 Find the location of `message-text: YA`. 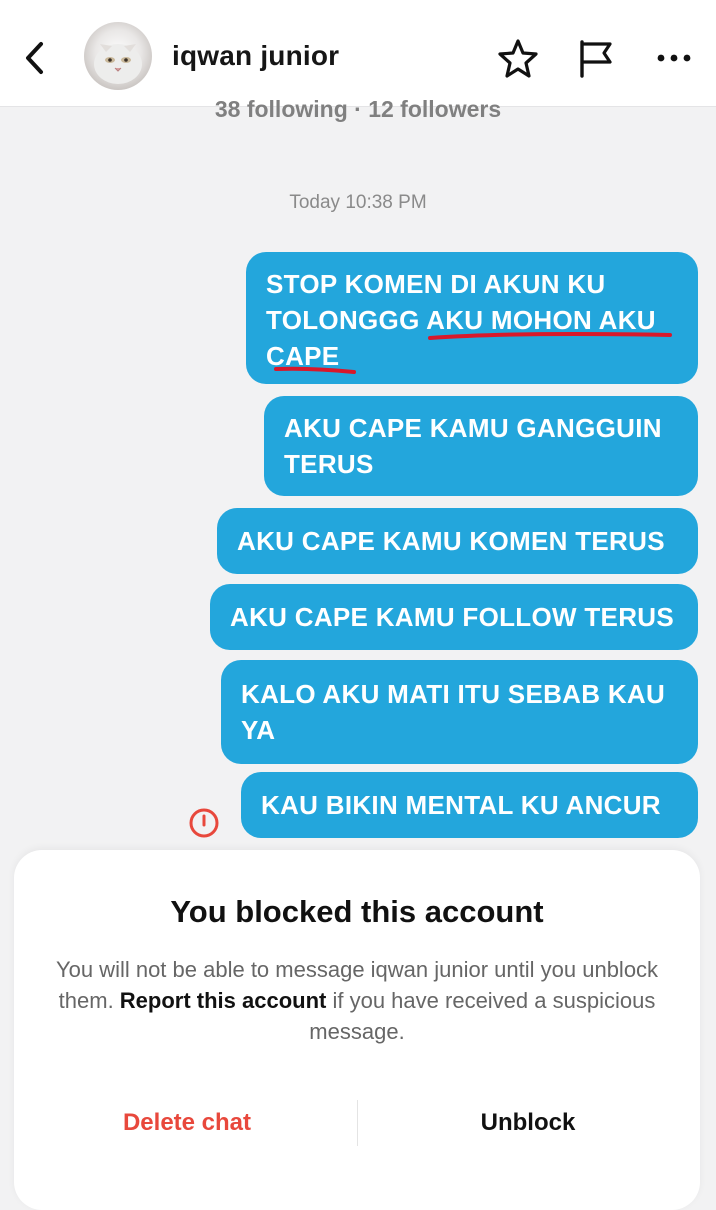

message-text: YA is located at coordinates (258, 730).